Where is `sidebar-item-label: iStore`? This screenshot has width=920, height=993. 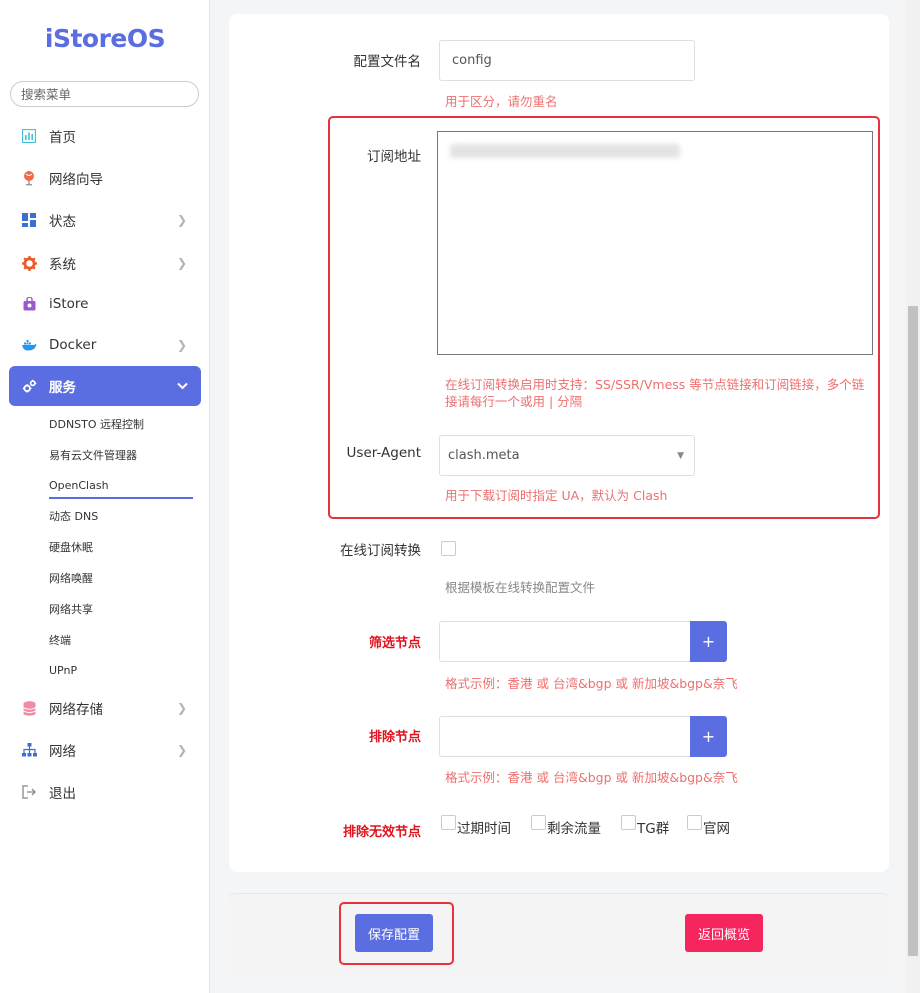
sidebar-item-label: iStore is located at coordinates (69, 304).